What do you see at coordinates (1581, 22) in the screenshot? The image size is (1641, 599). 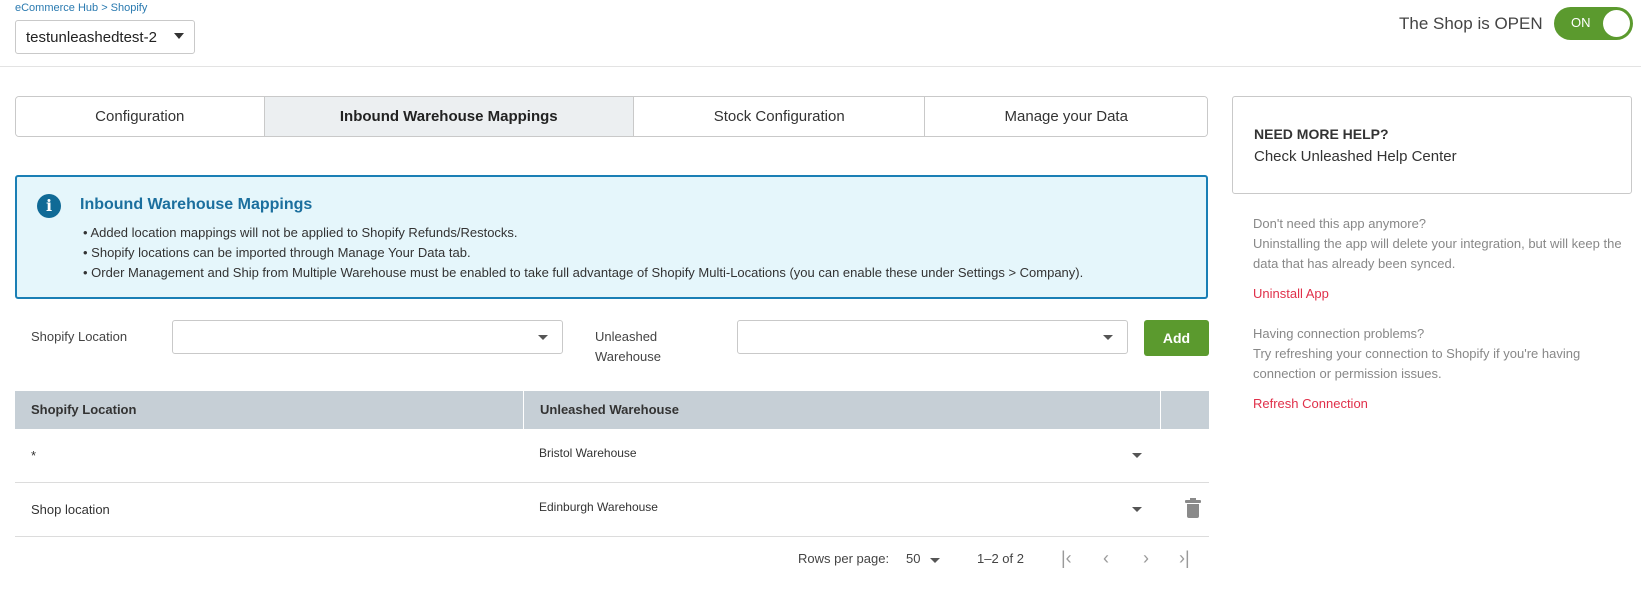 I see `toggle-label: ON` at bounding box center [1581, 22].